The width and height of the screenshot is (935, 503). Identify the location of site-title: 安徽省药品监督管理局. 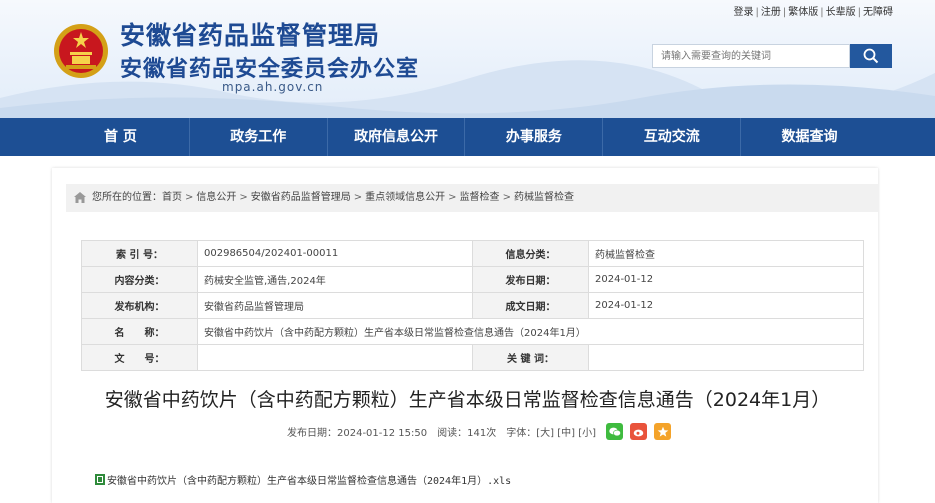
(250, 35).